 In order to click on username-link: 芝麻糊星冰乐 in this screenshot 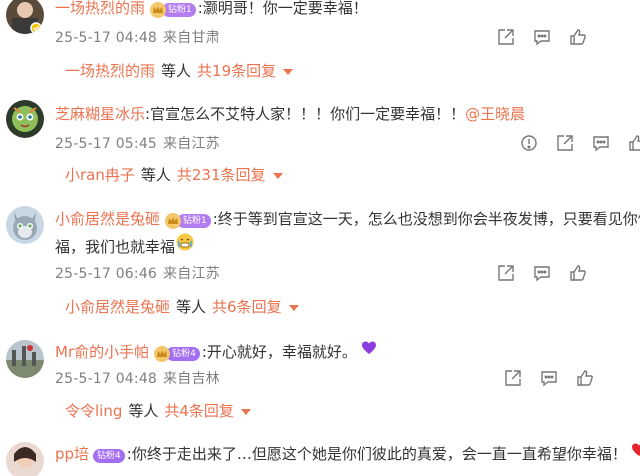, I will do `click(100, 114)`.